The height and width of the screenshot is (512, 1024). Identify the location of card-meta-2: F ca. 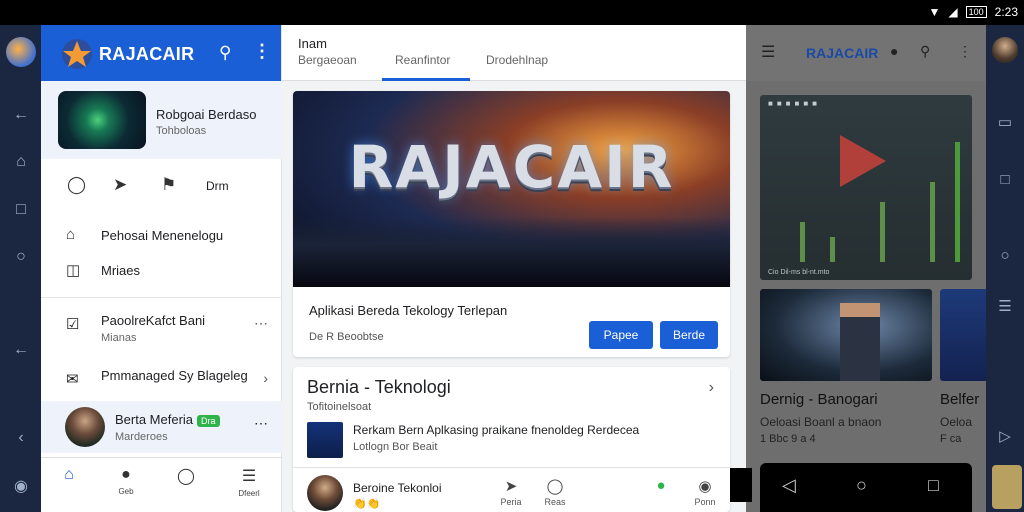
(951, 439).